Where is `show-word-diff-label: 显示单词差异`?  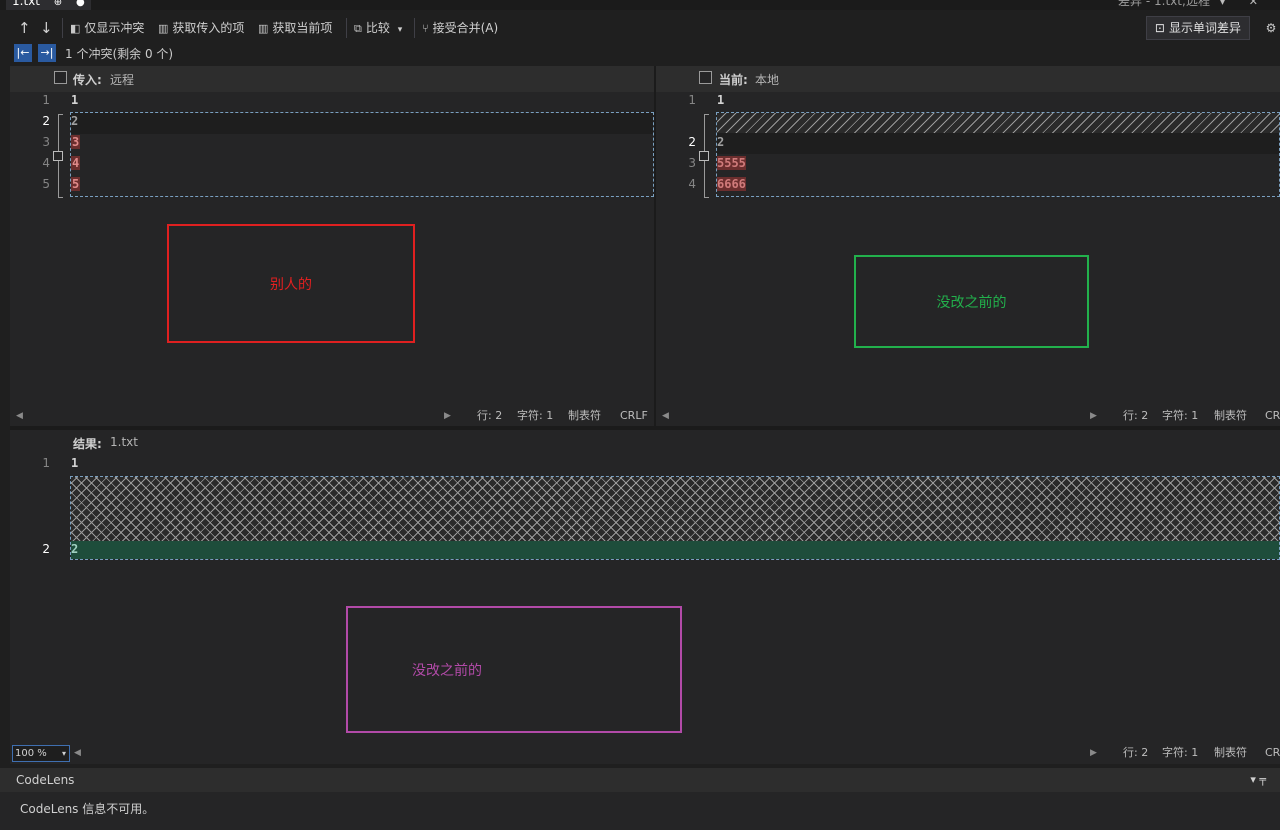 show-word-diff-label: 显示单词差异 is located at coordinates (1204, 28).